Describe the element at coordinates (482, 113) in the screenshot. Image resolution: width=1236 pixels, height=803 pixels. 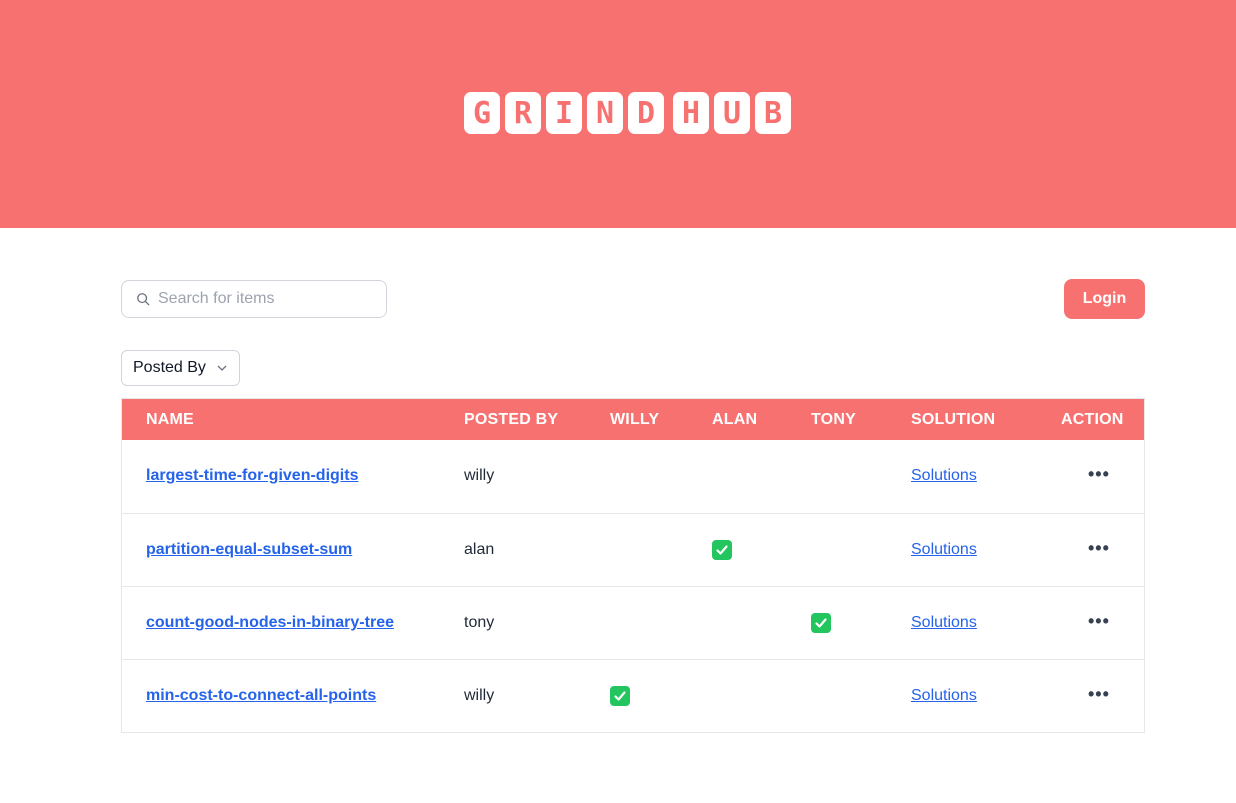
I see `logo-letter: G` at that location.